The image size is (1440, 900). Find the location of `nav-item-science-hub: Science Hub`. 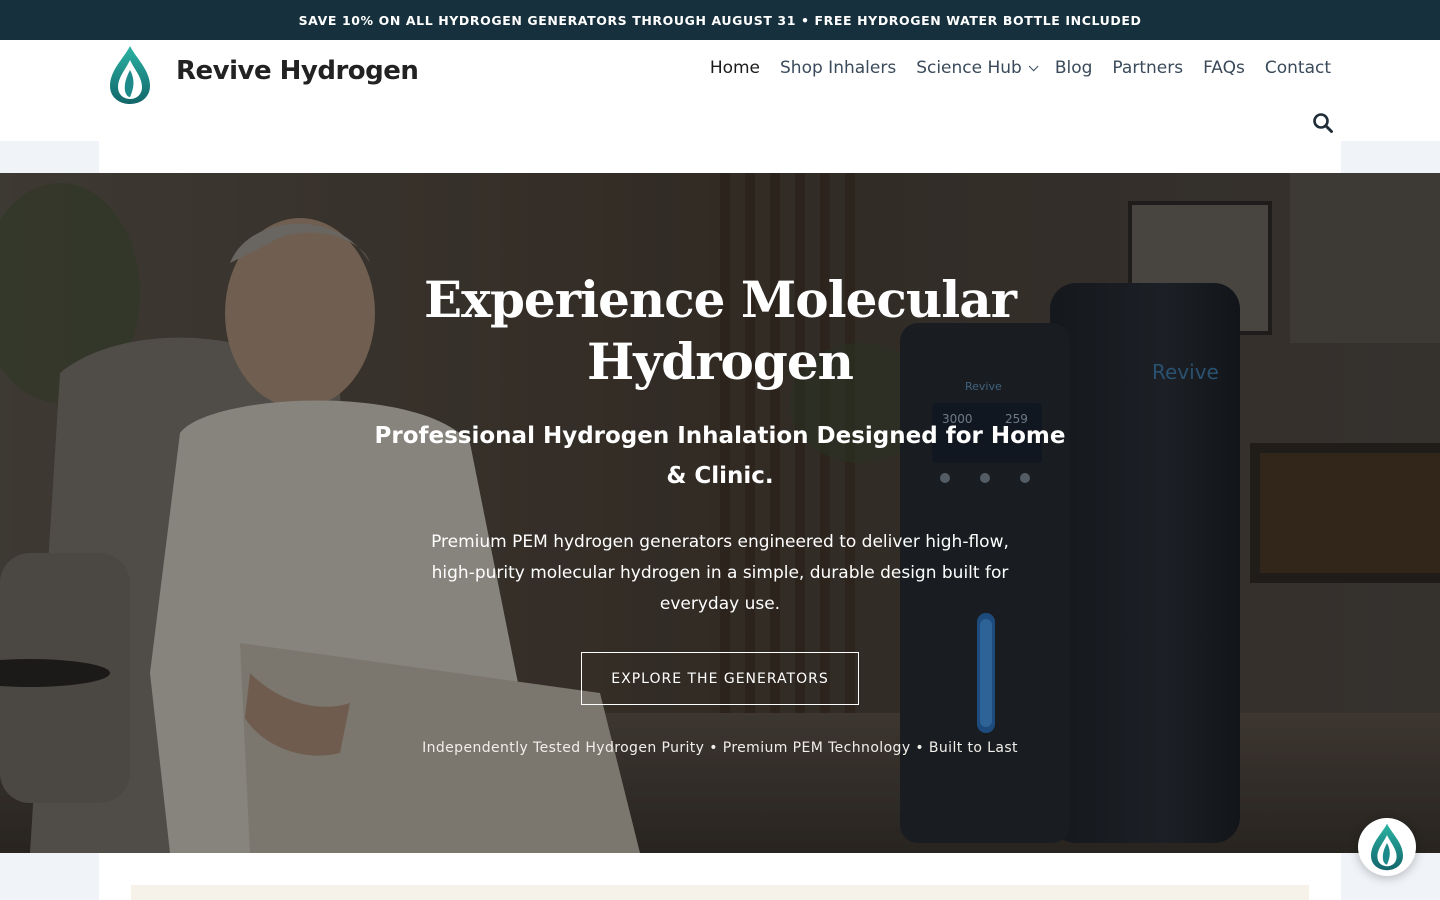

nav-item-science-hub: Science Hub is located at coordinates (975, 68).